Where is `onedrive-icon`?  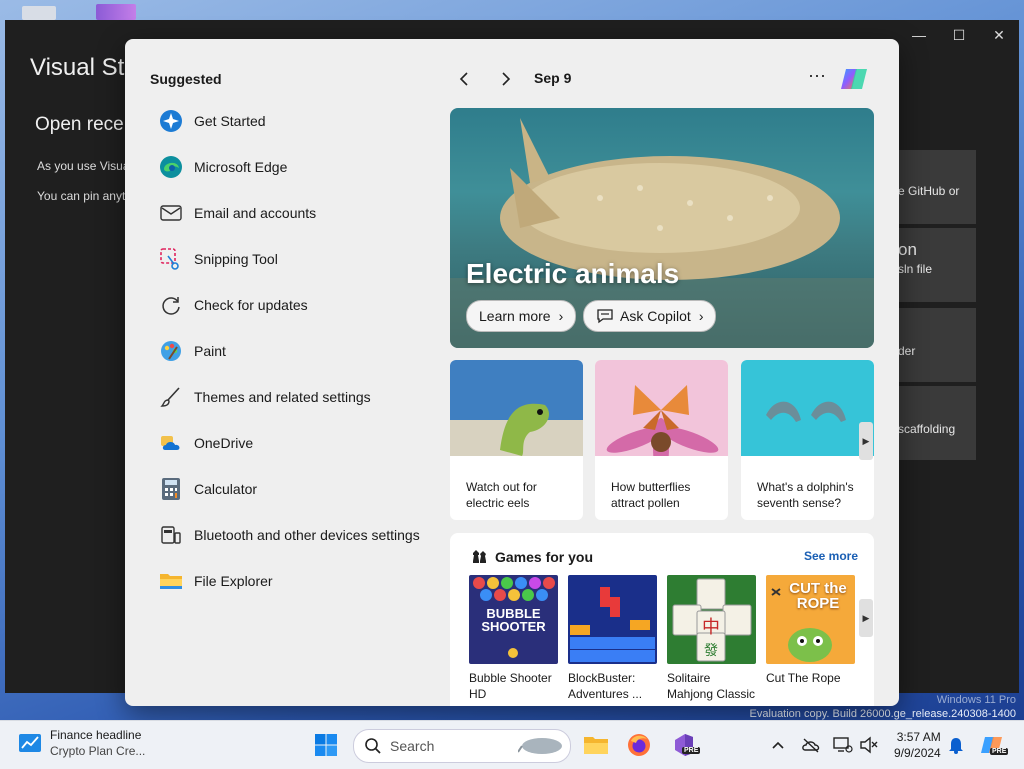 onedrive-icon is located at coordinates (171, 443).